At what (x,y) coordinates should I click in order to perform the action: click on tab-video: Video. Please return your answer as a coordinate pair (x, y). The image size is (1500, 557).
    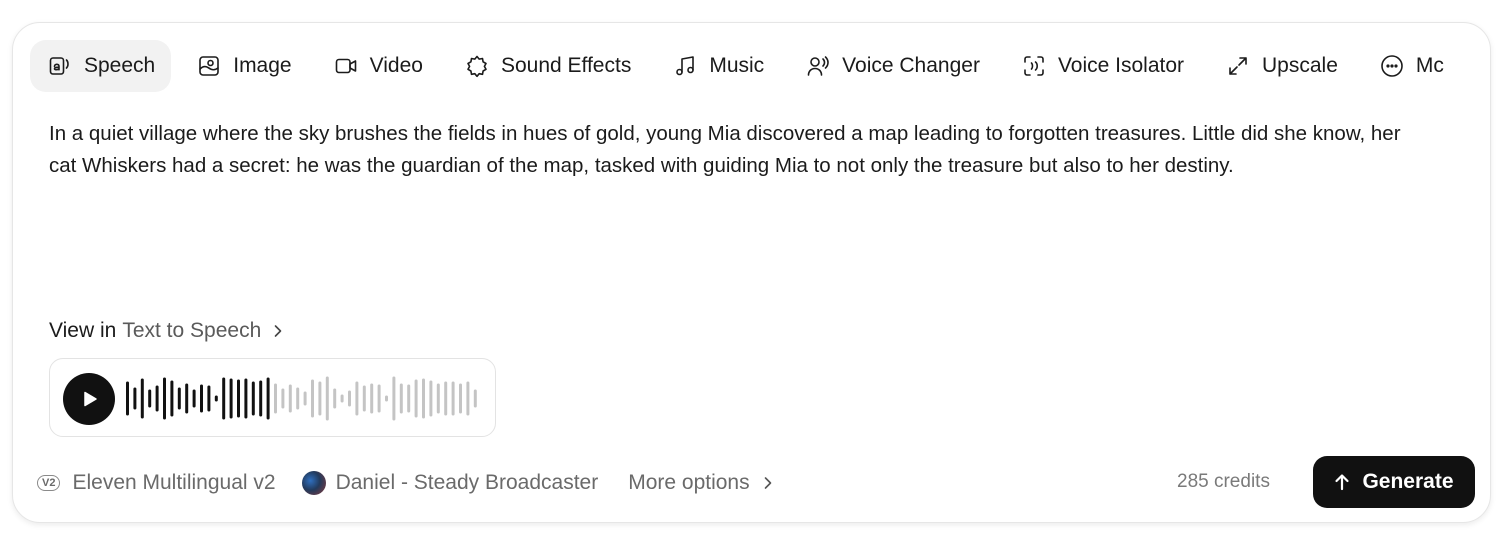
    Looking at the image, I should click on (377, 66).